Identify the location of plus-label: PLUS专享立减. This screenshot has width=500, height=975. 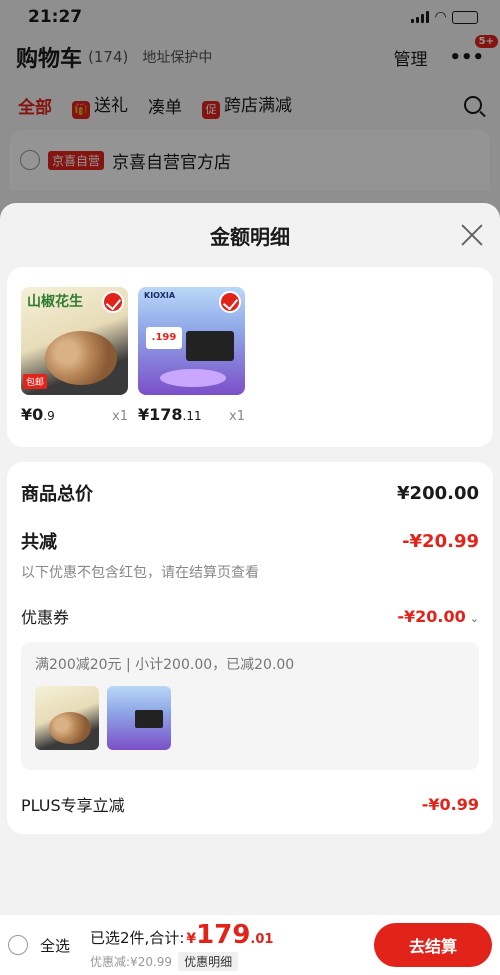
(73, 805).